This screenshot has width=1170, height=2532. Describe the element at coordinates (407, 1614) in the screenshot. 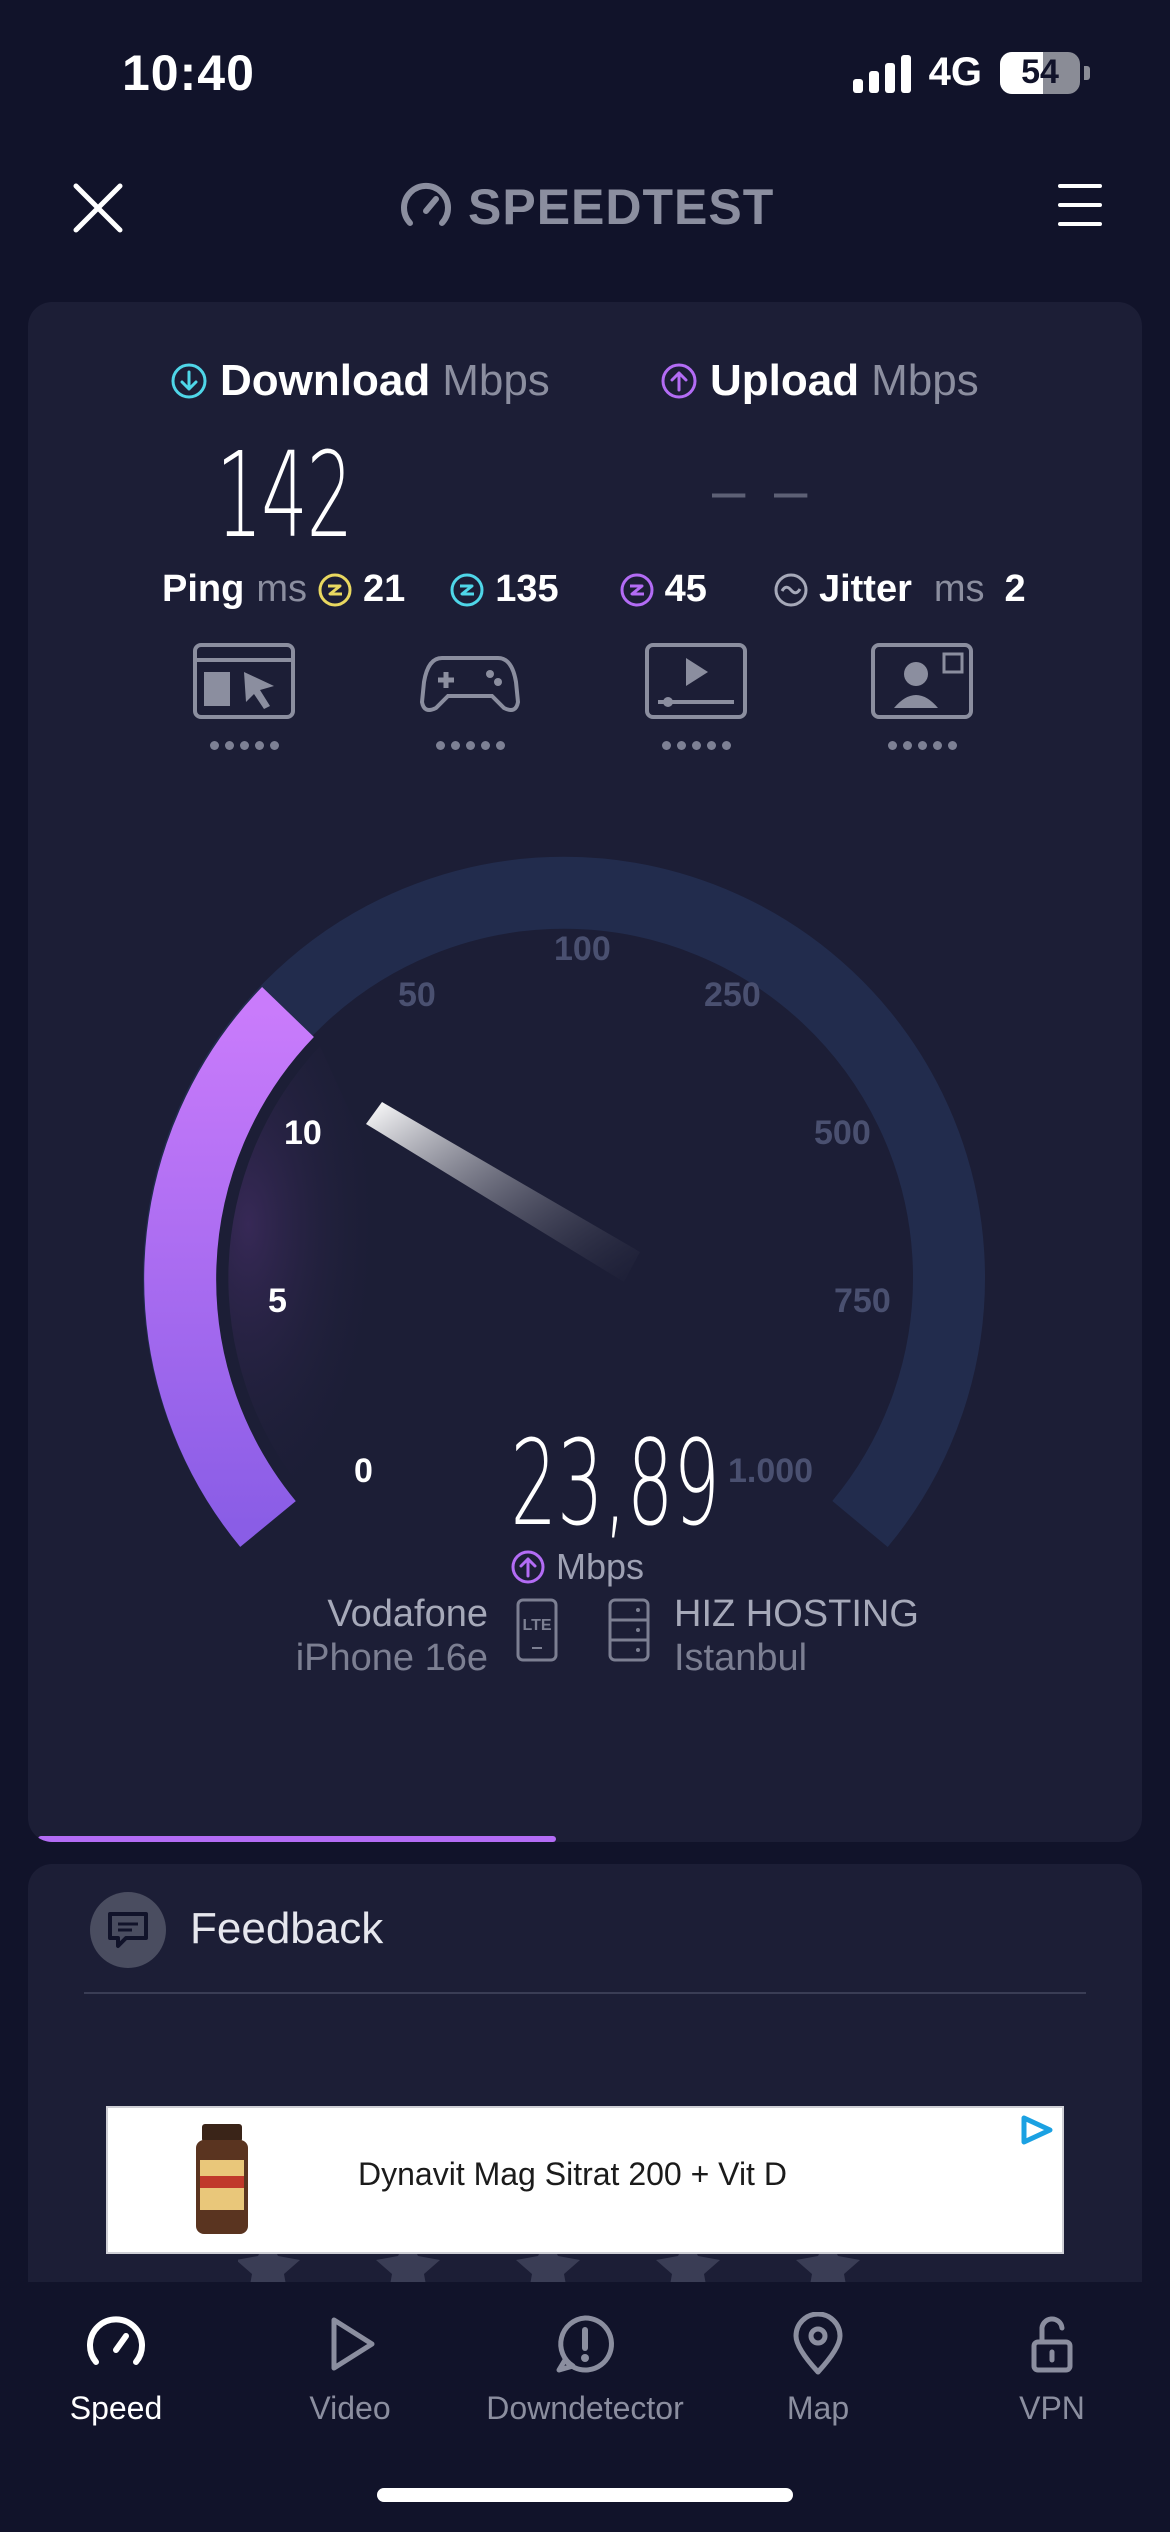

I see `provider-name: Vodafone` at that location.